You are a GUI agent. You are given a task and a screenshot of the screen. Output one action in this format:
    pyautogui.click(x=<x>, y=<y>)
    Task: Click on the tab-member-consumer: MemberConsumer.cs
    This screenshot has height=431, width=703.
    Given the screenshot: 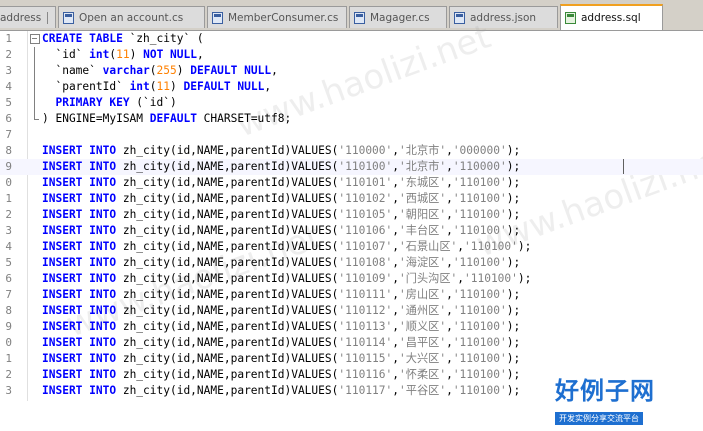 What is the action you would take?
    pyautogui.click(x=277, y=17)
    